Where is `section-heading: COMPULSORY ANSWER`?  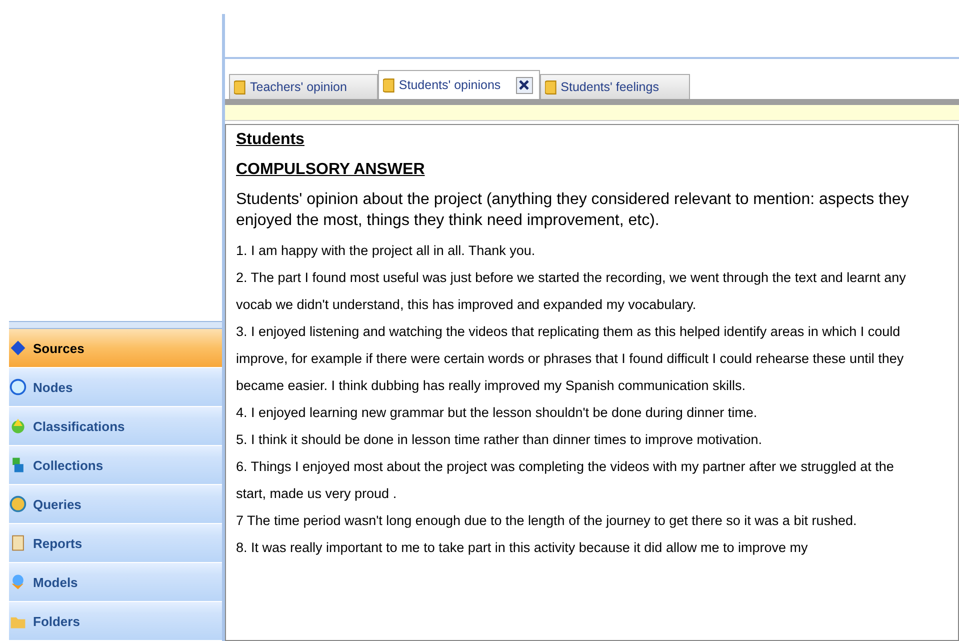 section-heading: COMPULSORY ANSWER is located at coordinates (331, 170).